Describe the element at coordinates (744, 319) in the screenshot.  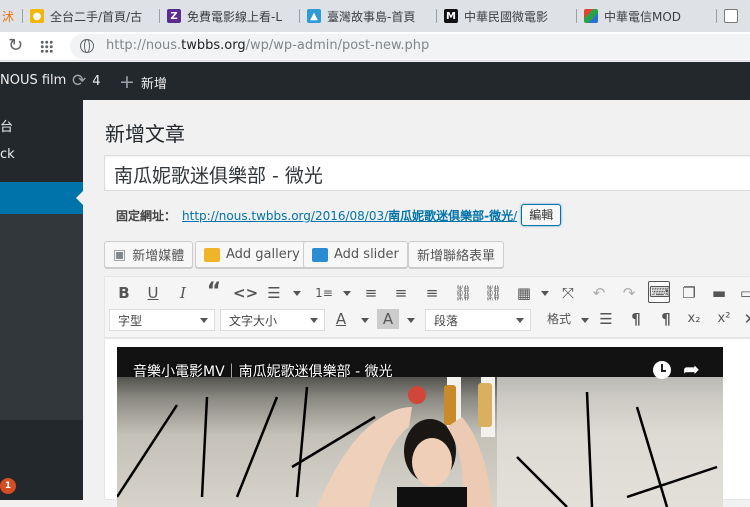
I see `more-icon: ✕` at that location.